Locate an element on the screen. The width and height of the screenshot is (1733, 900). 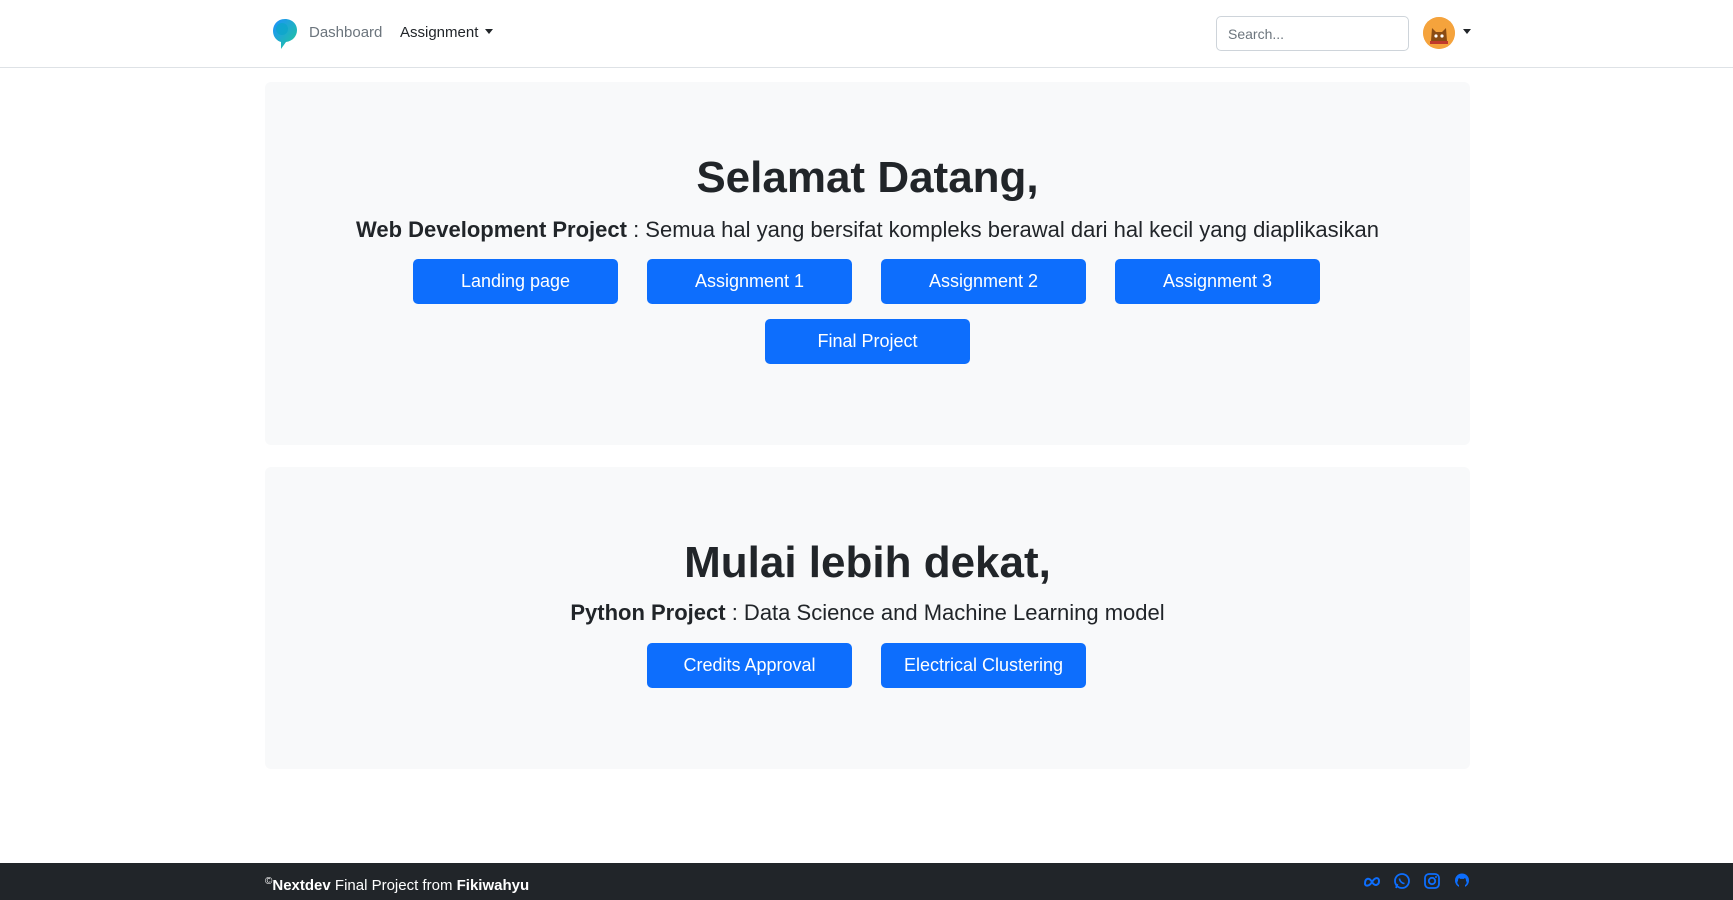
navbar-container: Dashboard Assignment is located at coordinates (869, 34).